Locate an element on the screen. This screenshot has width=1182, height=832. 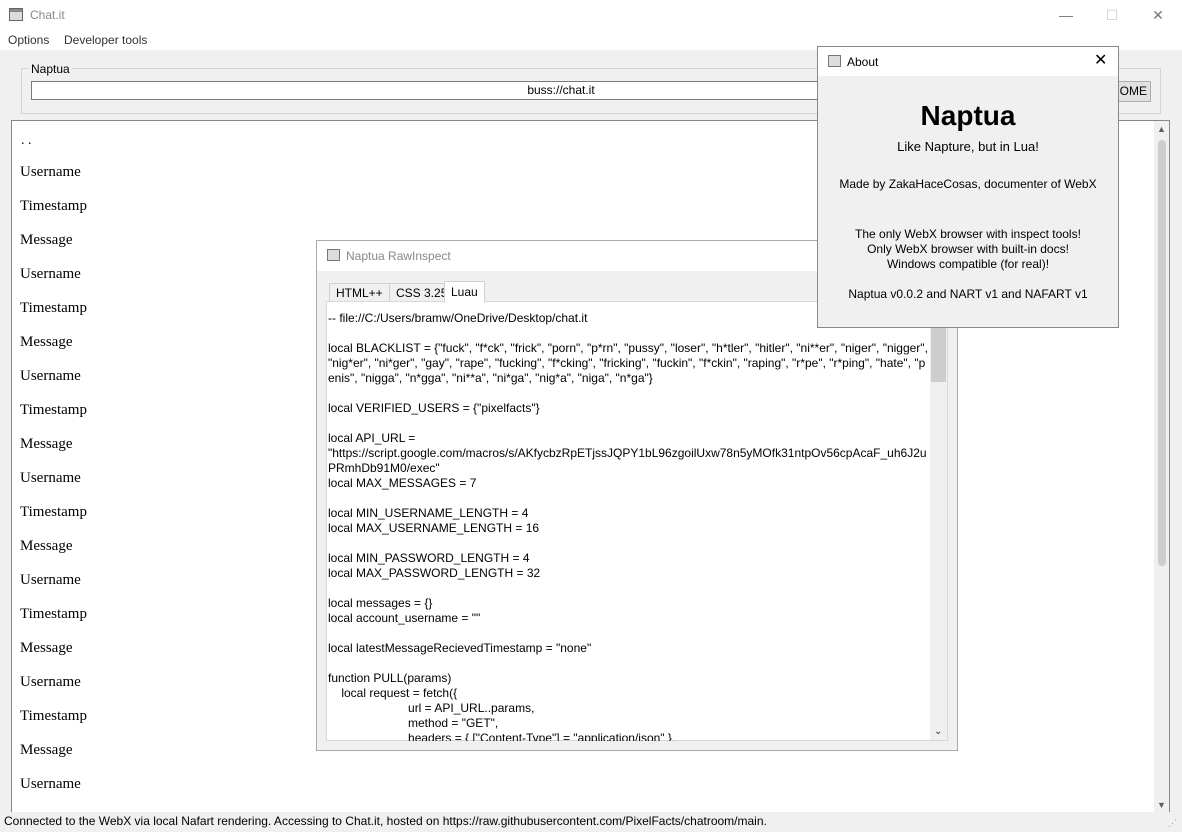
about-window-icon is located at coordinates (834, 61).